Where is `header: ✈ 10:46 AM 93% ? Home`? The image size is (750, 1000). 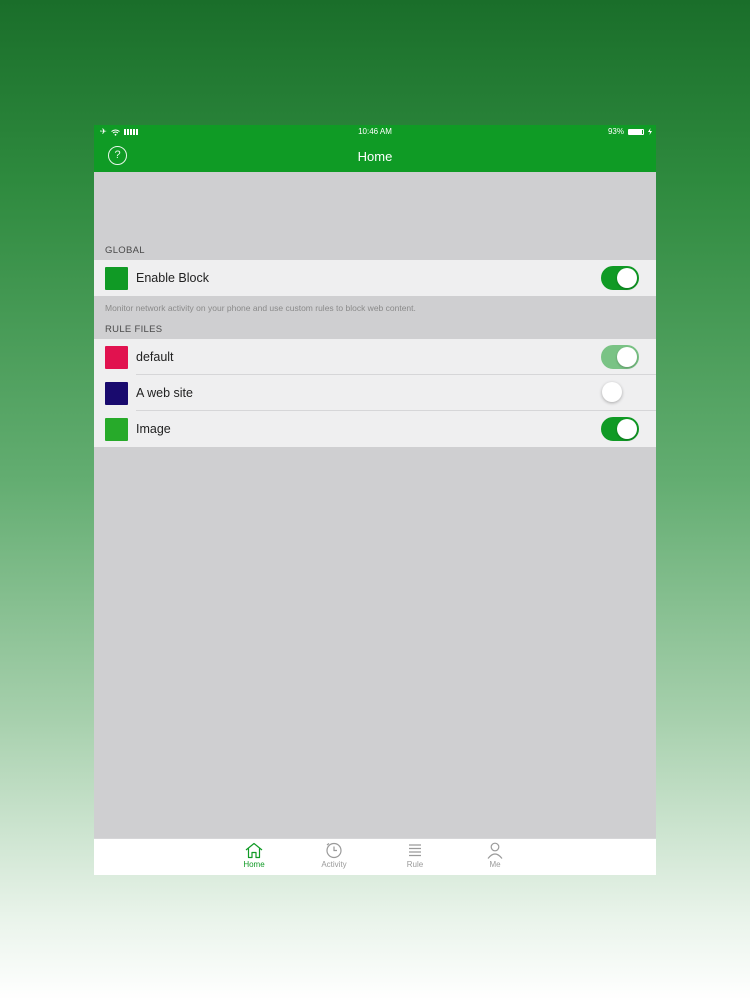 header: ✈ 10:46 AM 93% ? Home is located at coordinates (375, 148).